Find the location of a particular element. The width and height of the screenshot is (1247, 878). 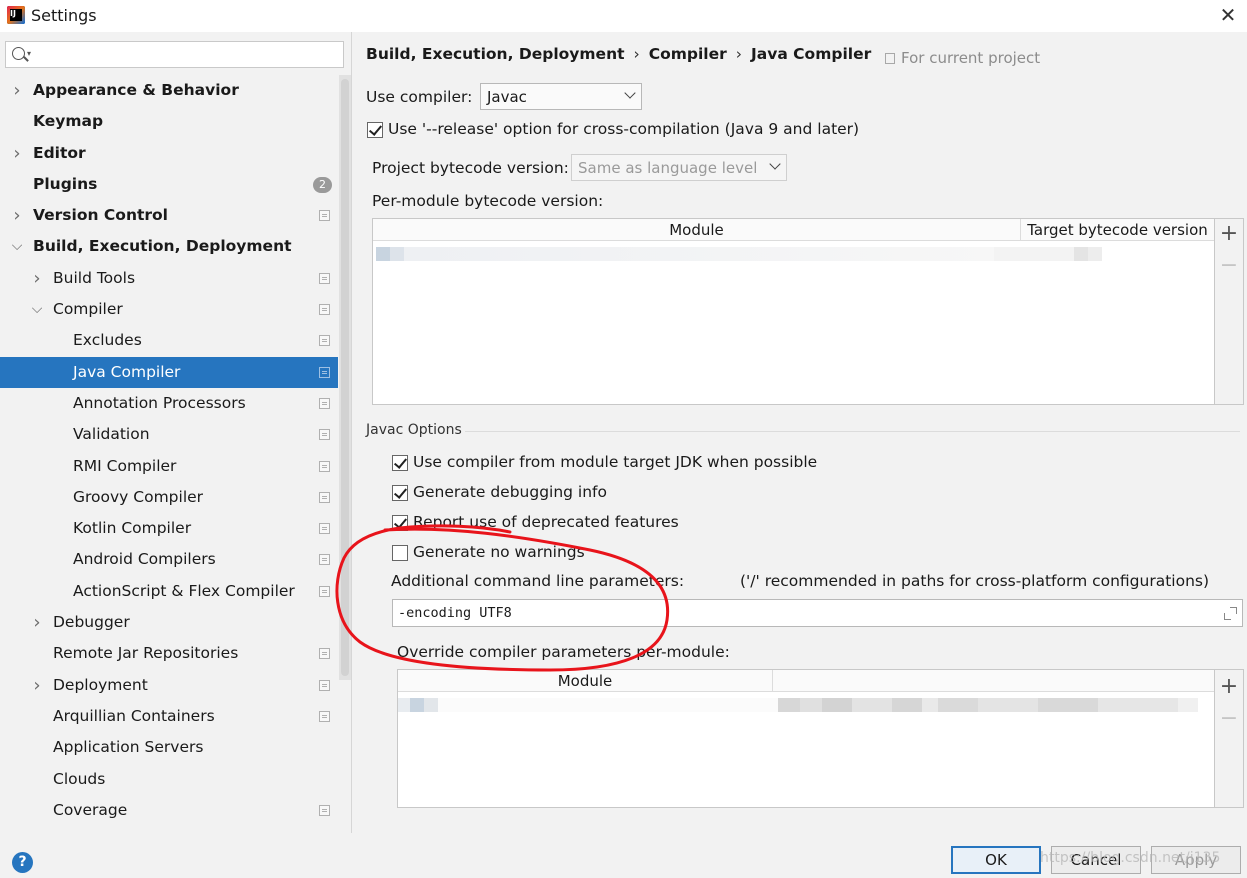

bytecode-module-table: Module Target bytecode version is located at coordinates (793, 311).